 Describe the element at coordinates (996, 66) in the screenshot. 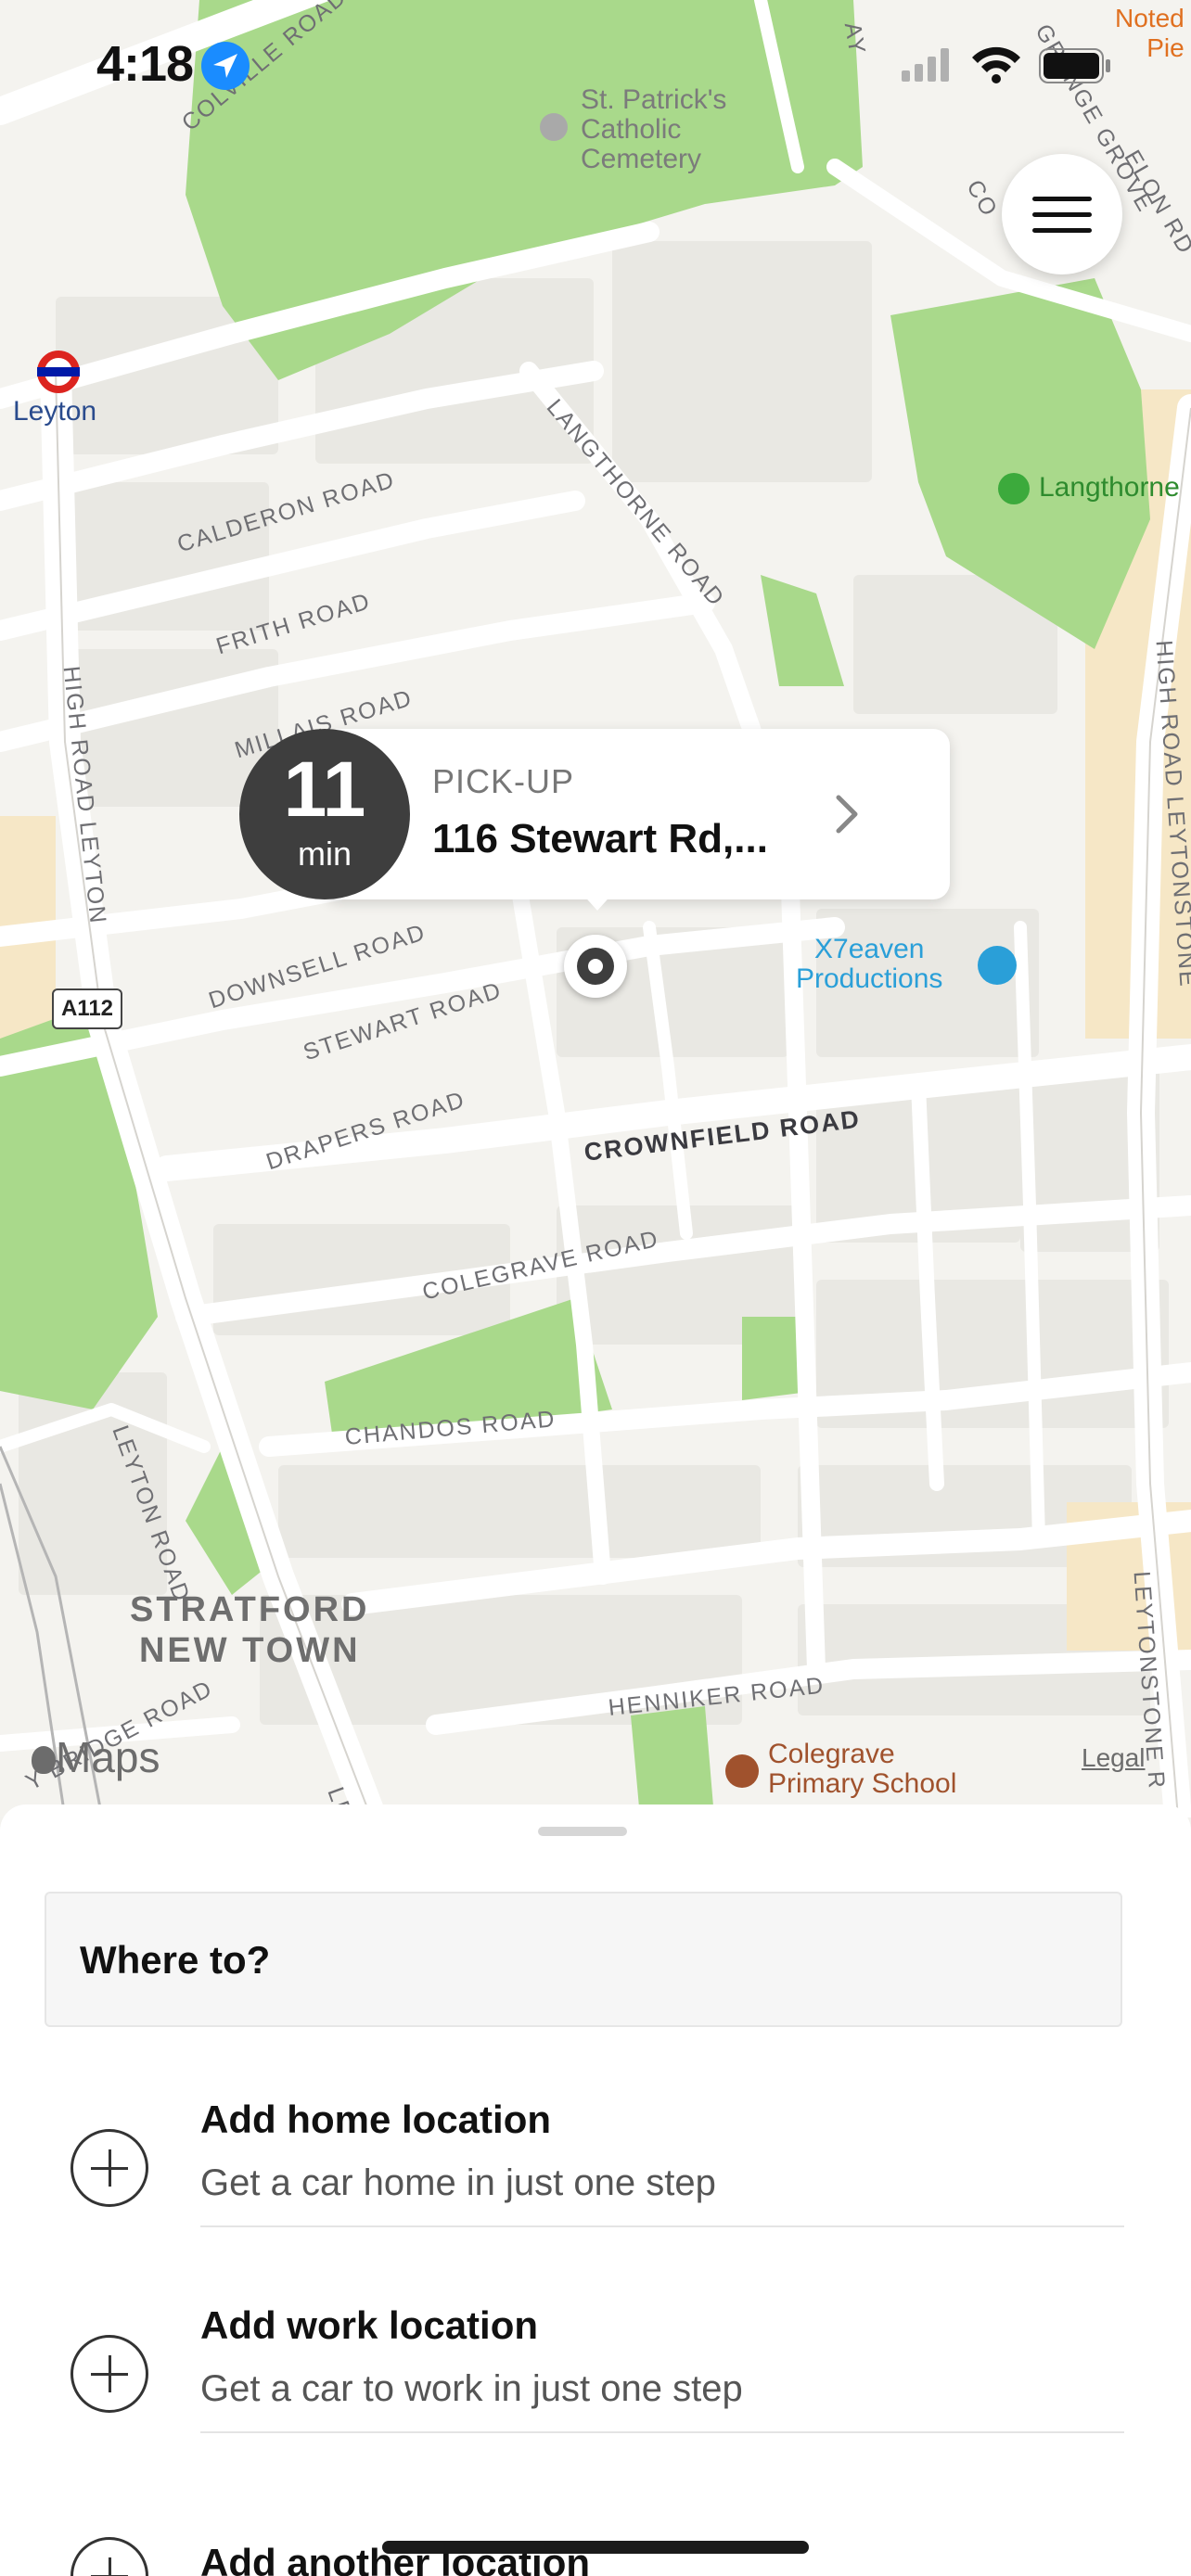

I see `wifi-icon` at that location.